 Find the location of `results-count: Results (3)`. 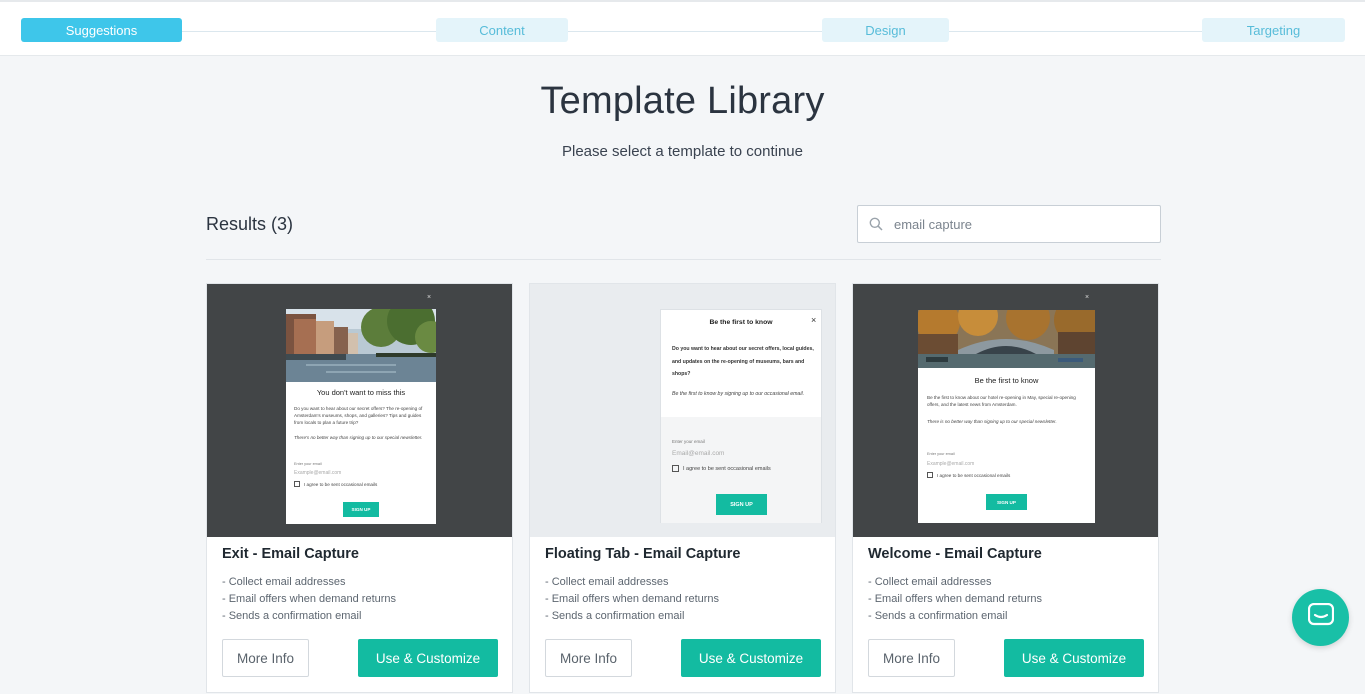

results-count: Results (3) is located at coordinates (250, 224).